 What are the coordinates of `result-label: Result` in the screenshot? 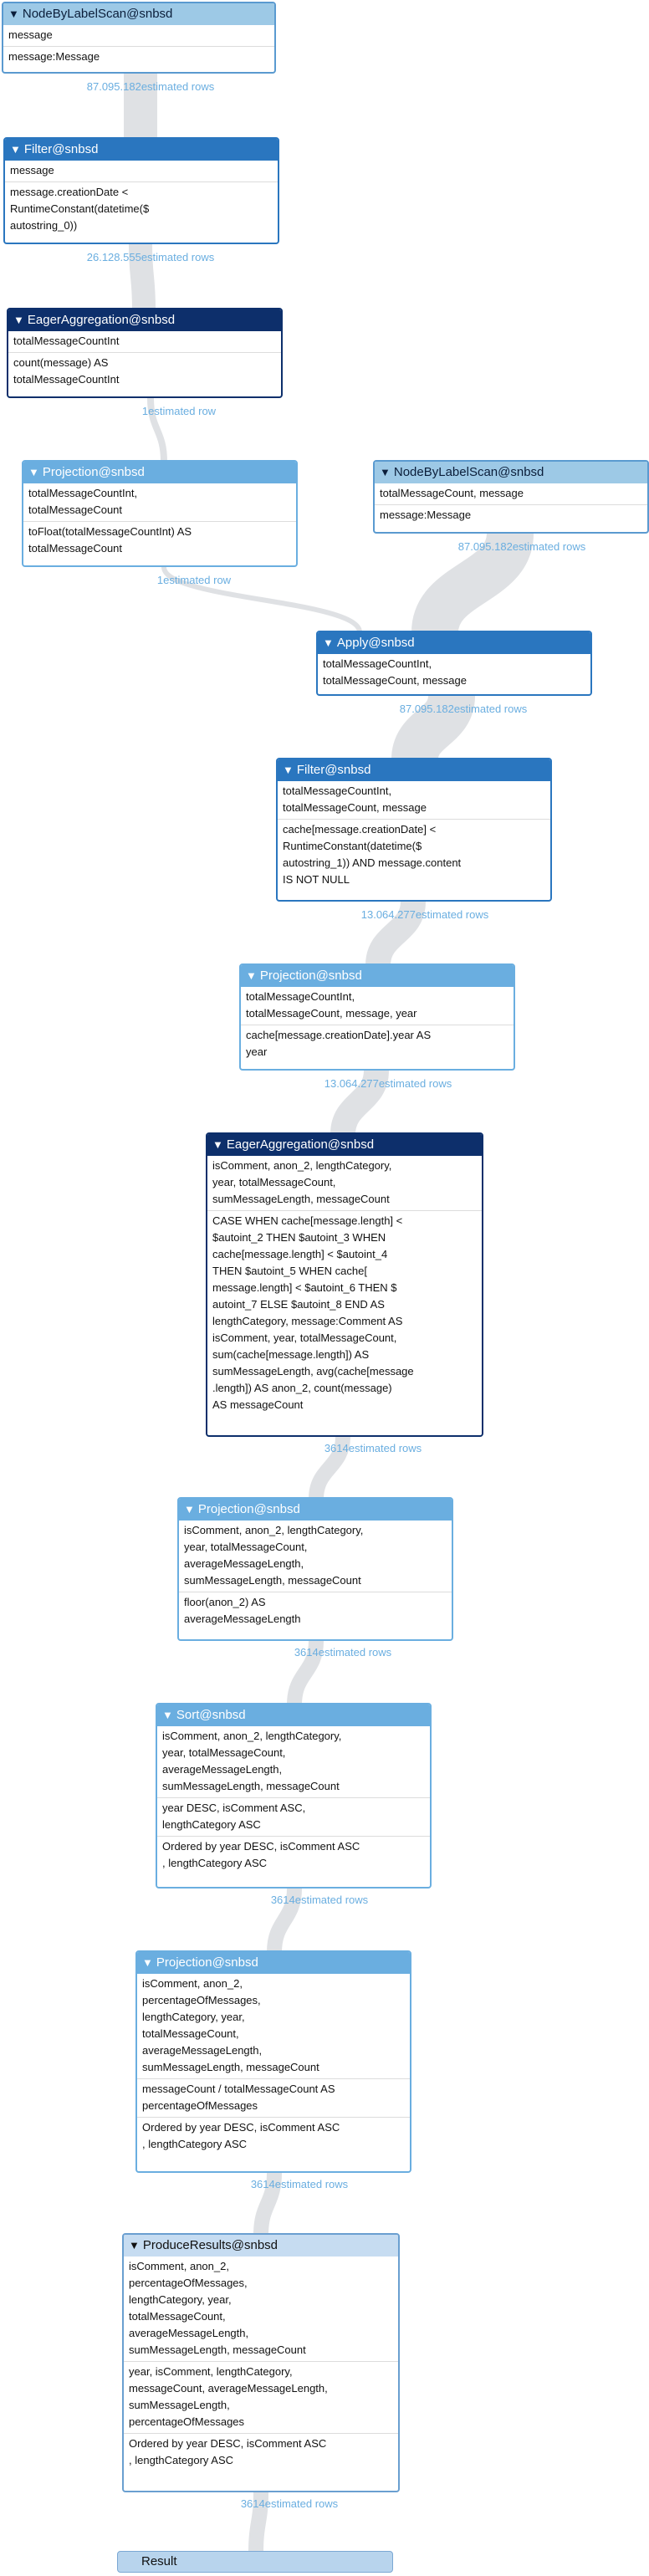 It's located at (159, 2561).